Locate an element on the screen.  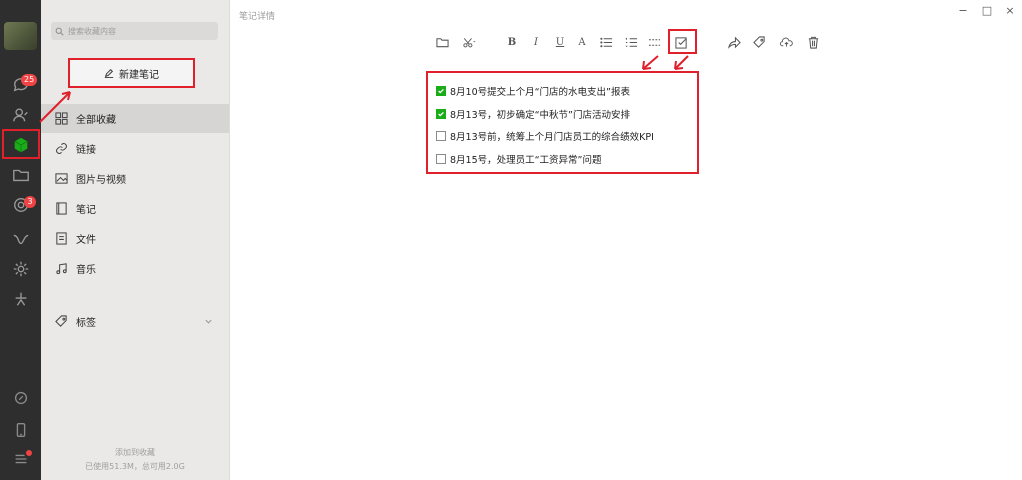
pen-icon is located at coordinates (109, 73).